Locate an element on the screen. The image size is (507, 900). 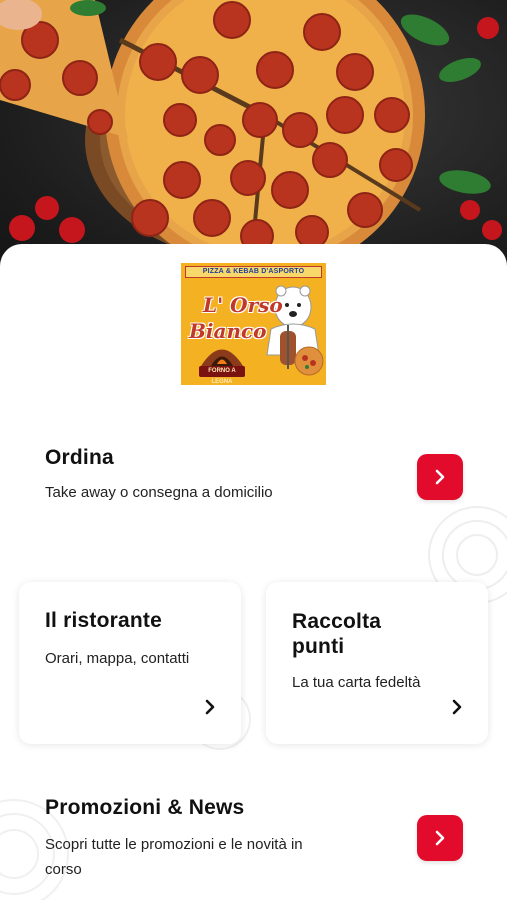
news-title: Promozioni & News is located at coordinates (145, 807).